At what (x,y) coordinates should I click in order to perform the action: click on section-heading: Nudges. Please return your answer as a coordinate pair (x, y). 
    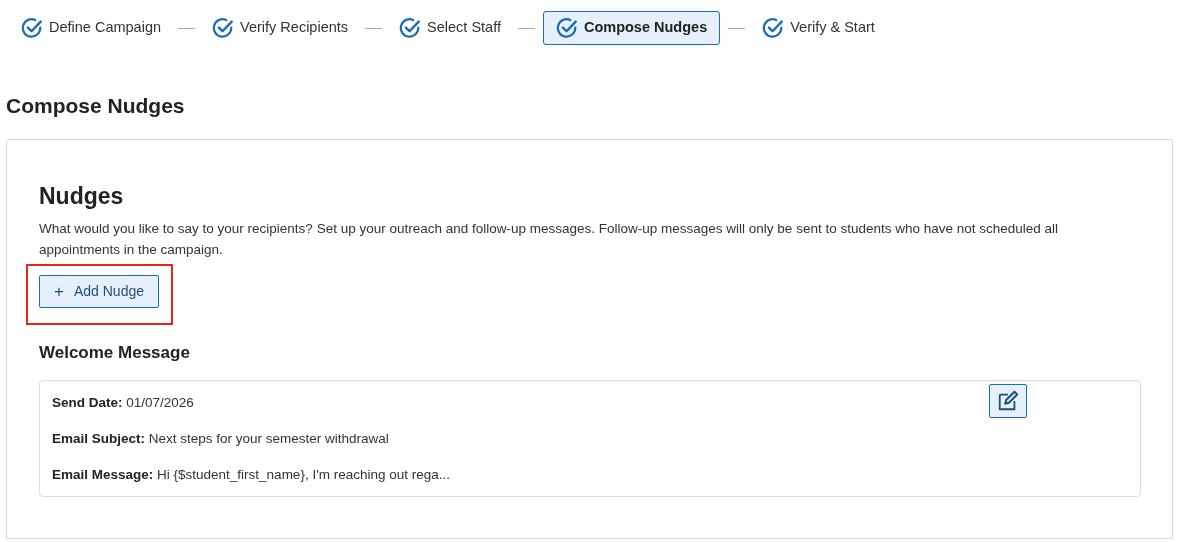
    Looking at the image, I should click on (81, 196).